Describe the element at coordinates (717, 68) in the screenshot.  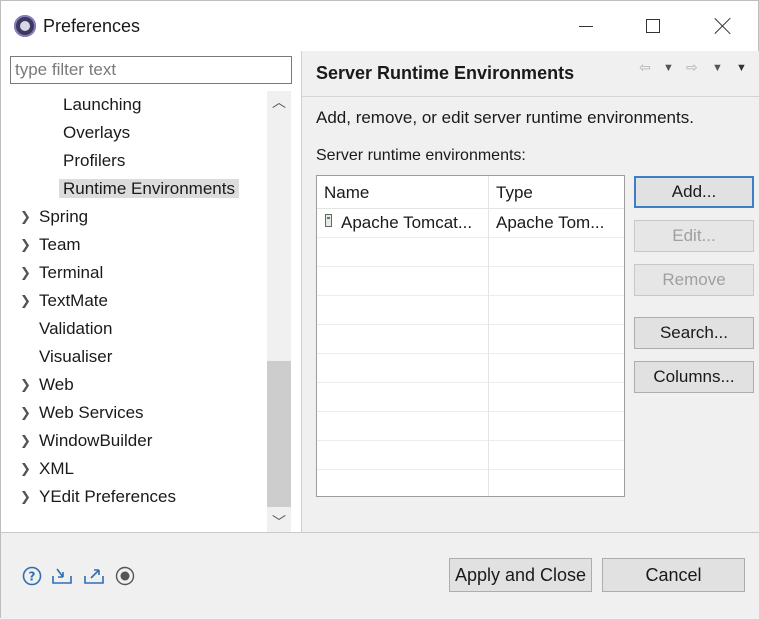
I see `forward-dropdown-icon: ▼` at that location.